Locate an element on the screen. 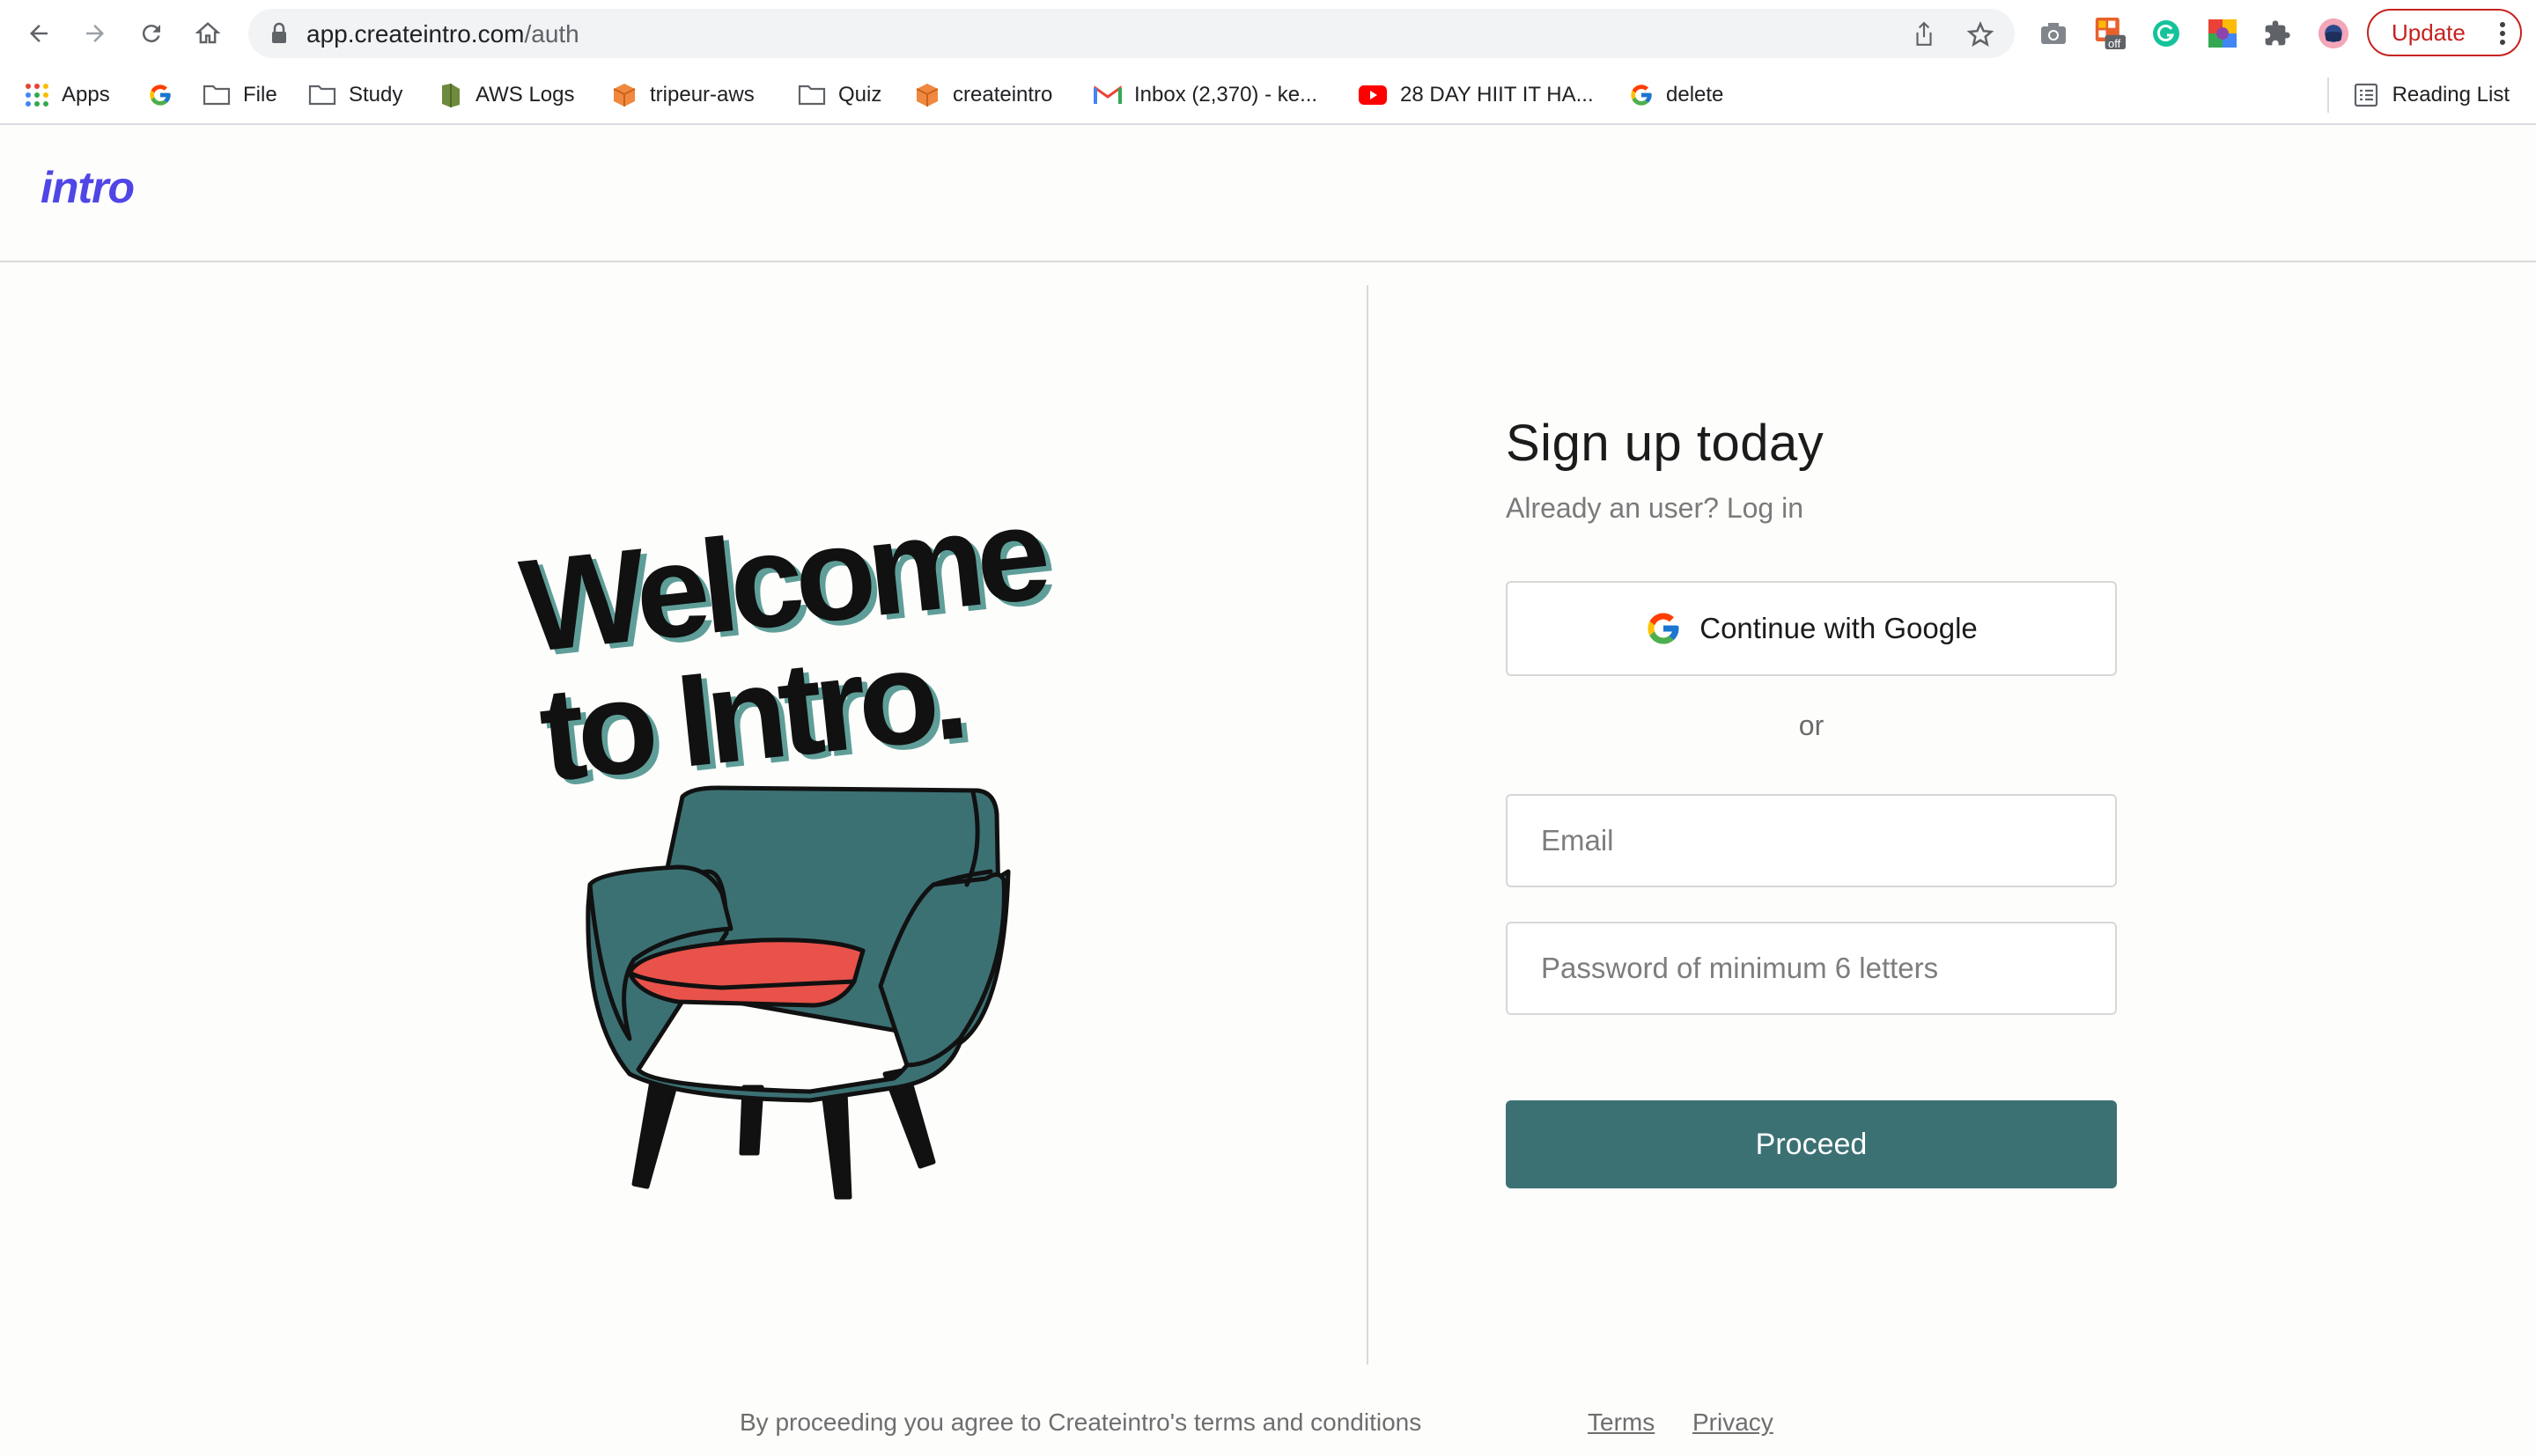 This screenshot has height=1456, width=2536. puzzle-icon is located at coordinates (2277, 33).